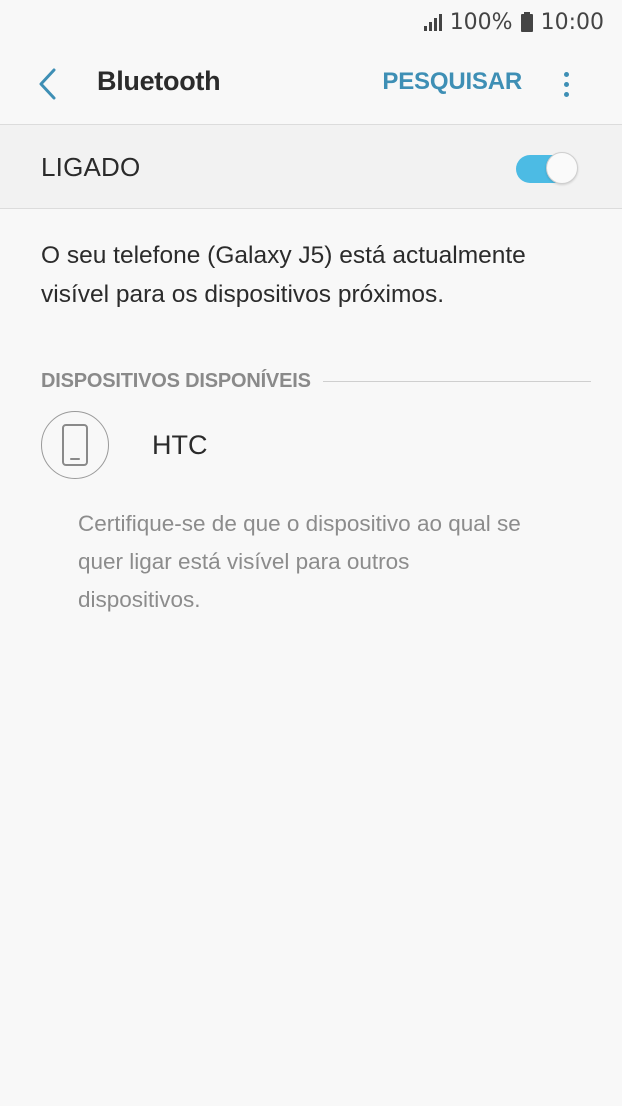 The image size is (622, 1106). I want to click on available-devices-header: DISPOSITIVOS DISPONÍVEIS, so click(316, 381).